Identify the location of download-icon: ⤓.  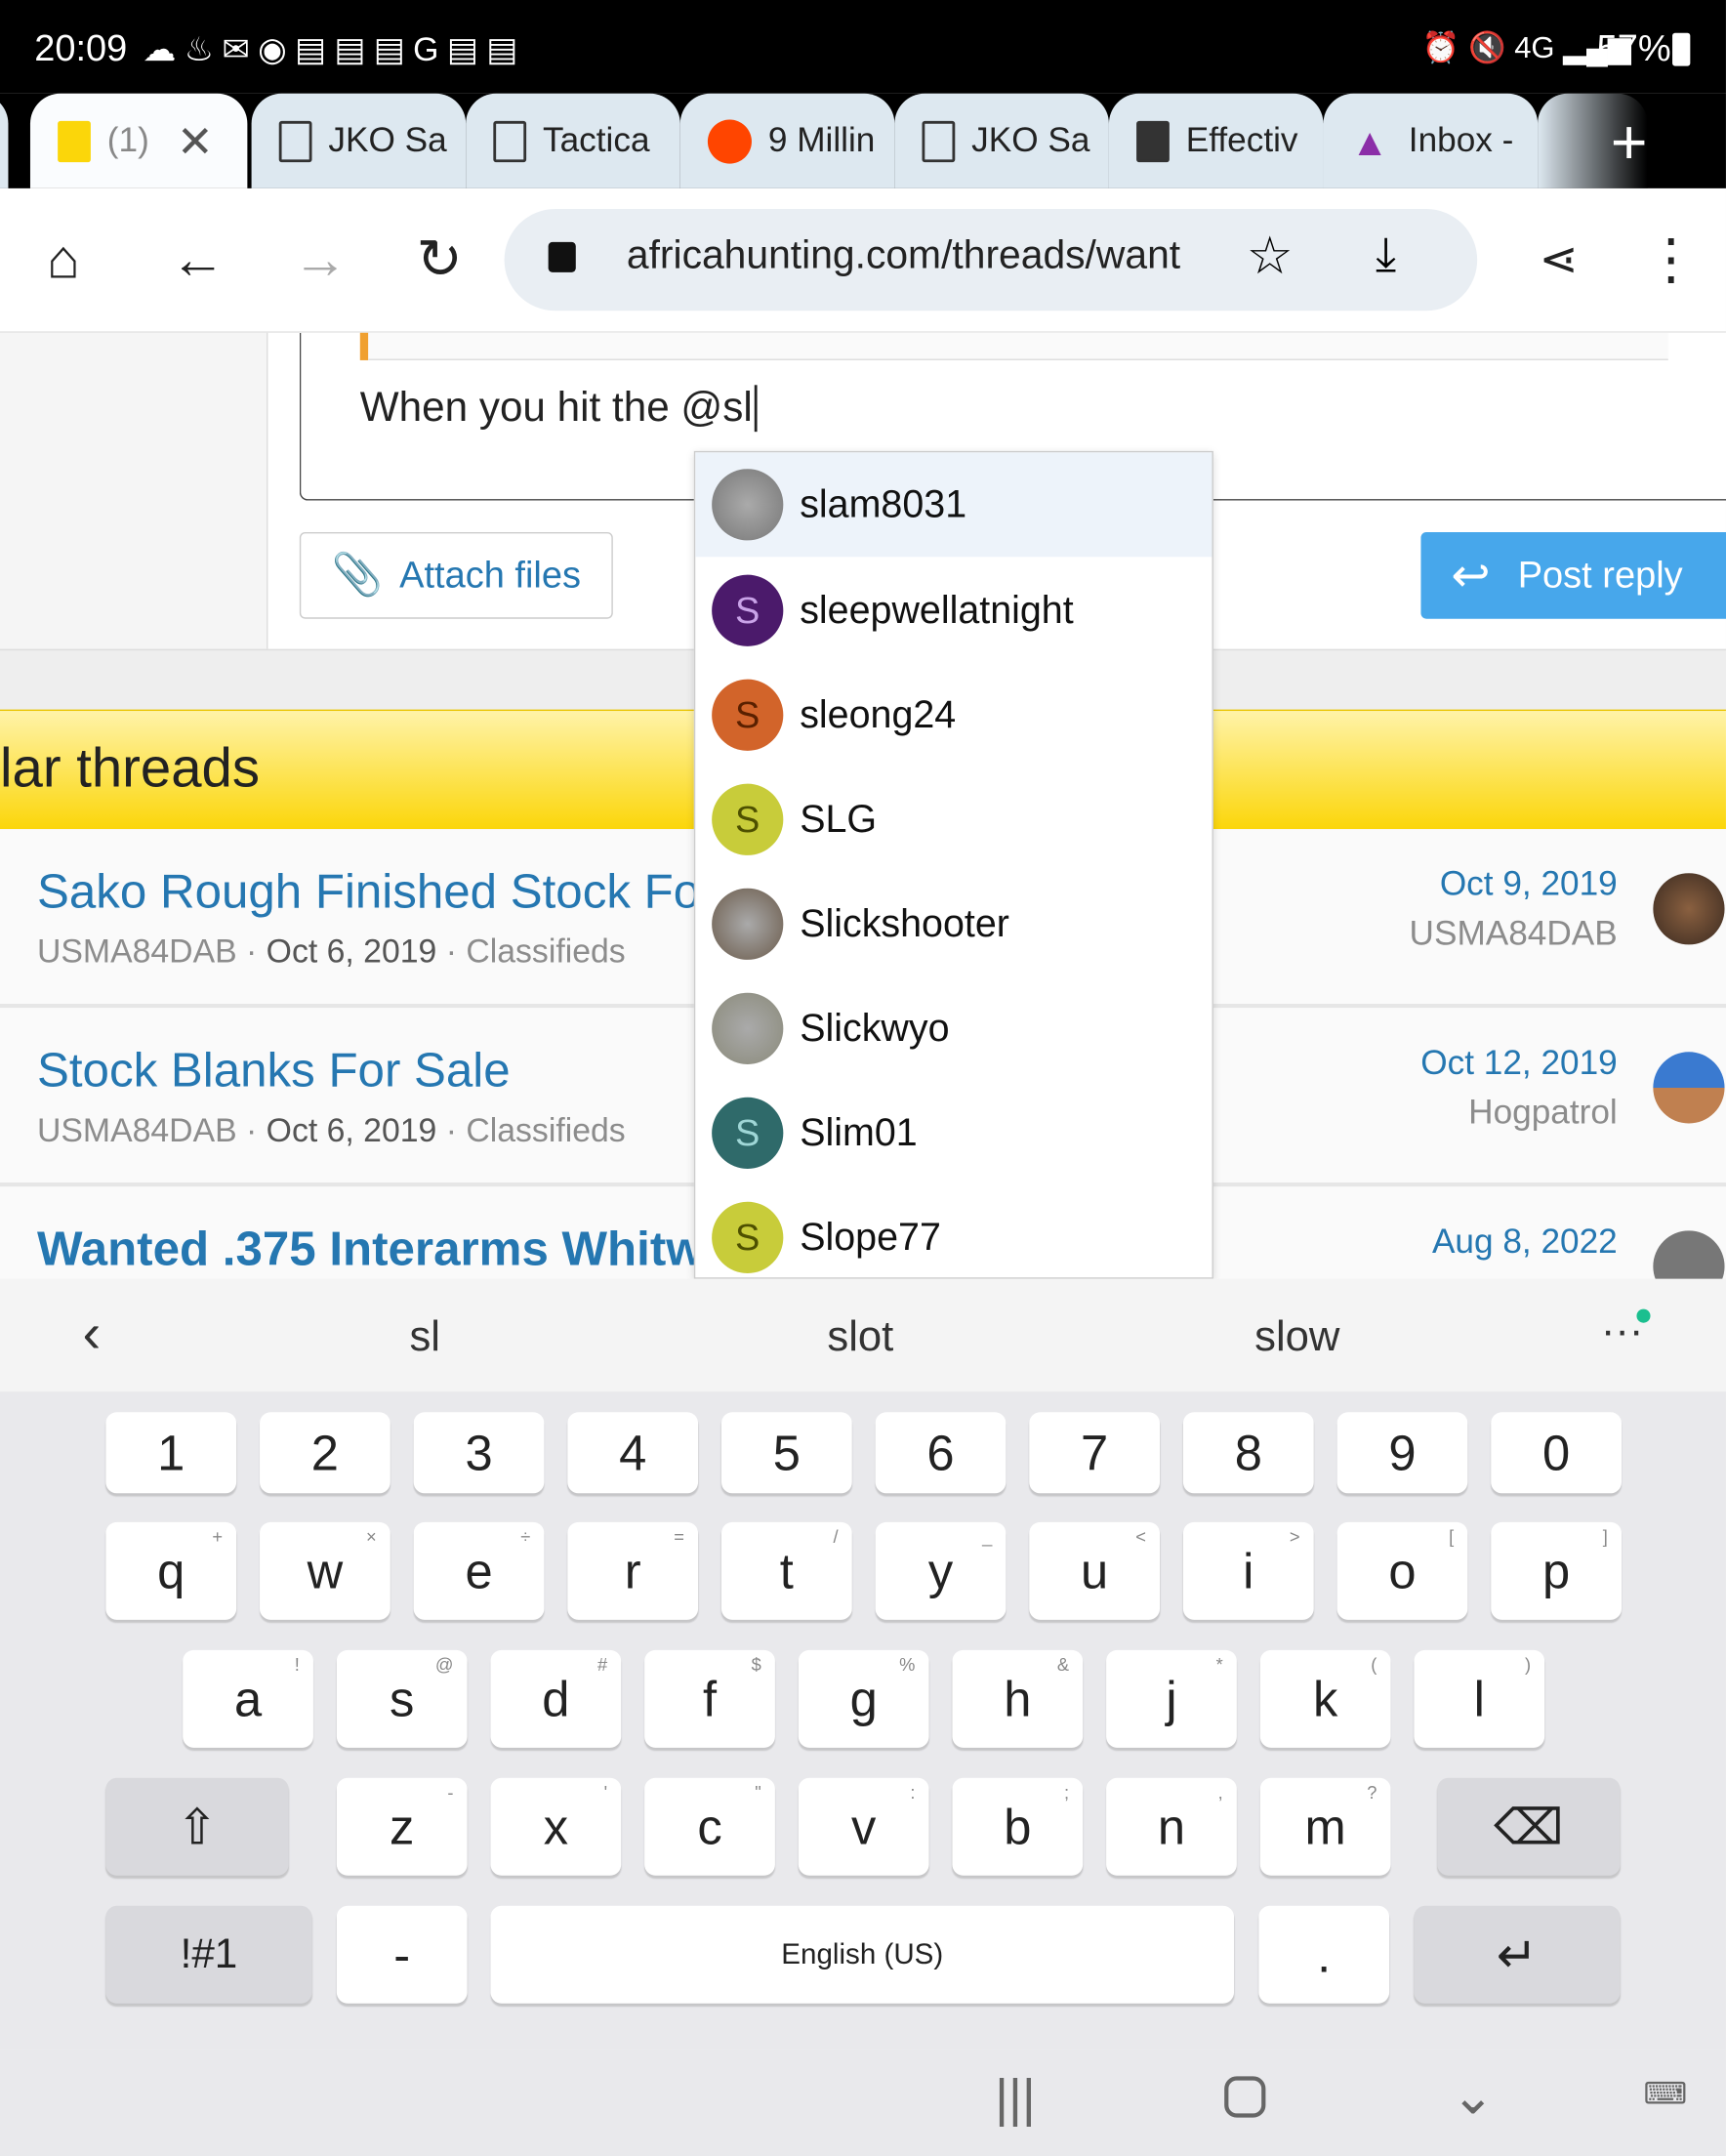
(1386, 255).